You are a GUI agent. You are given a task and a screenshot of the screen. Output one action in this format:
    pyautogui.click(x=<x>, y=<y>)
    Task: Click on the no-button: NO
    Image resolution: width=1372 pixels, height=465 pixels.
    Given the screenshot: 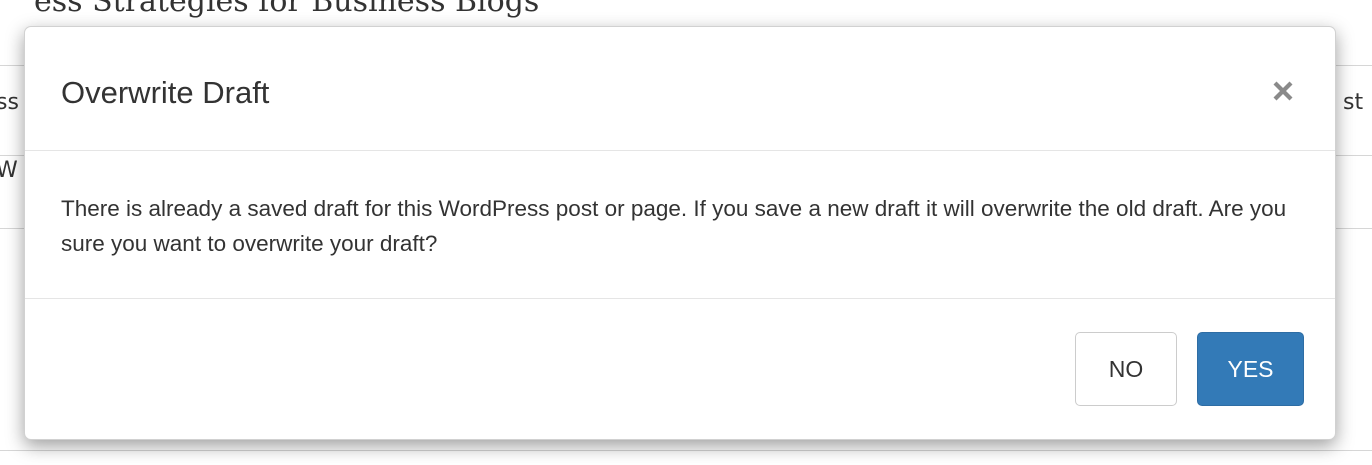 What is the action you would take?
    pyautogui.click(x=1126, y=369)
    